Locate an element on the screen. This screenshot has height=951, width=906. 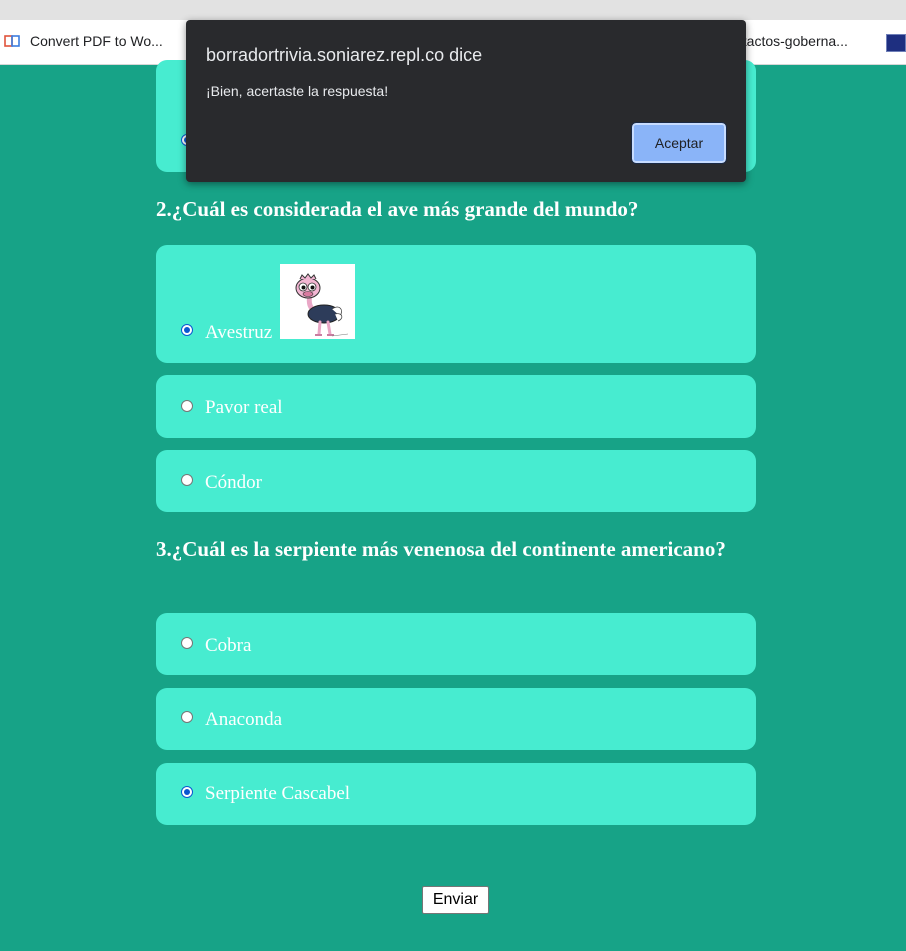
bookmark-favicon-icon is located at coordinates (896, 43).